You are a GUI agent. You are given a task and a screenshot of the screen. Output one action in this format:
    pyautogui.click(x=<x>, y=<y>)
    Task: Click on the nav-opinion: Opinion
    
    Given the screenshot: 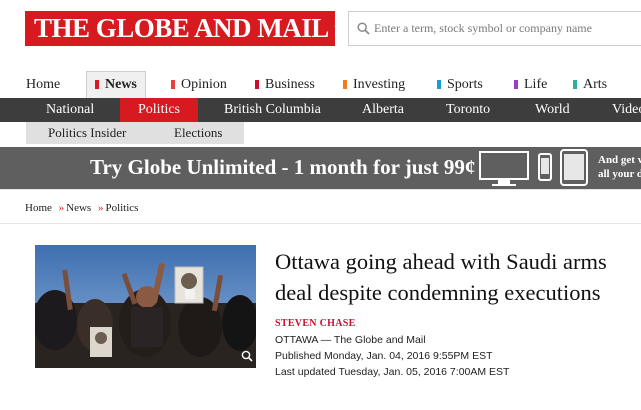 What is the action you would take?
    pyautogui.click(x=199, y=85)
    